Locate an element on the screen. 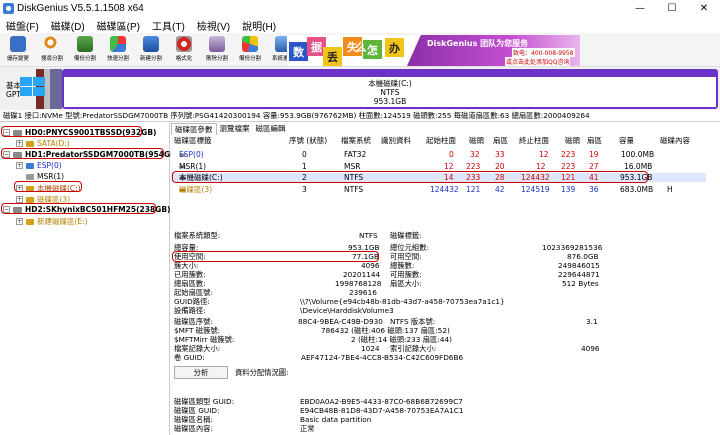 This screenshot has height=435, width=720. promo-qq: 或点击此处添加QQ咨询 is located at coordinates (538, 61).